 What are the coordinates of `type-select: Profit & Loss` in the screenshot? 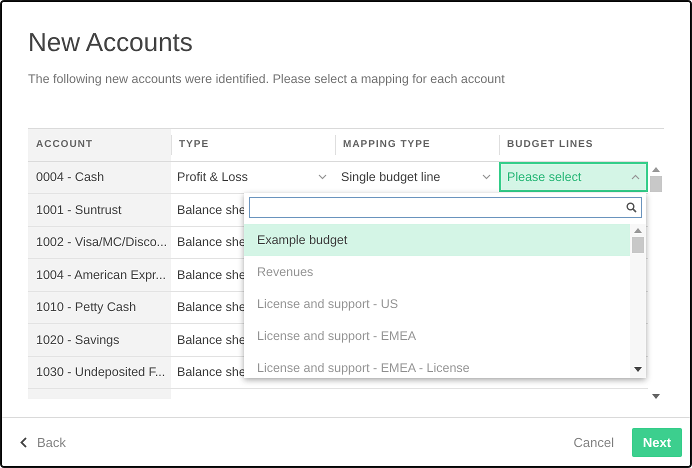 It's located at (256, 177).